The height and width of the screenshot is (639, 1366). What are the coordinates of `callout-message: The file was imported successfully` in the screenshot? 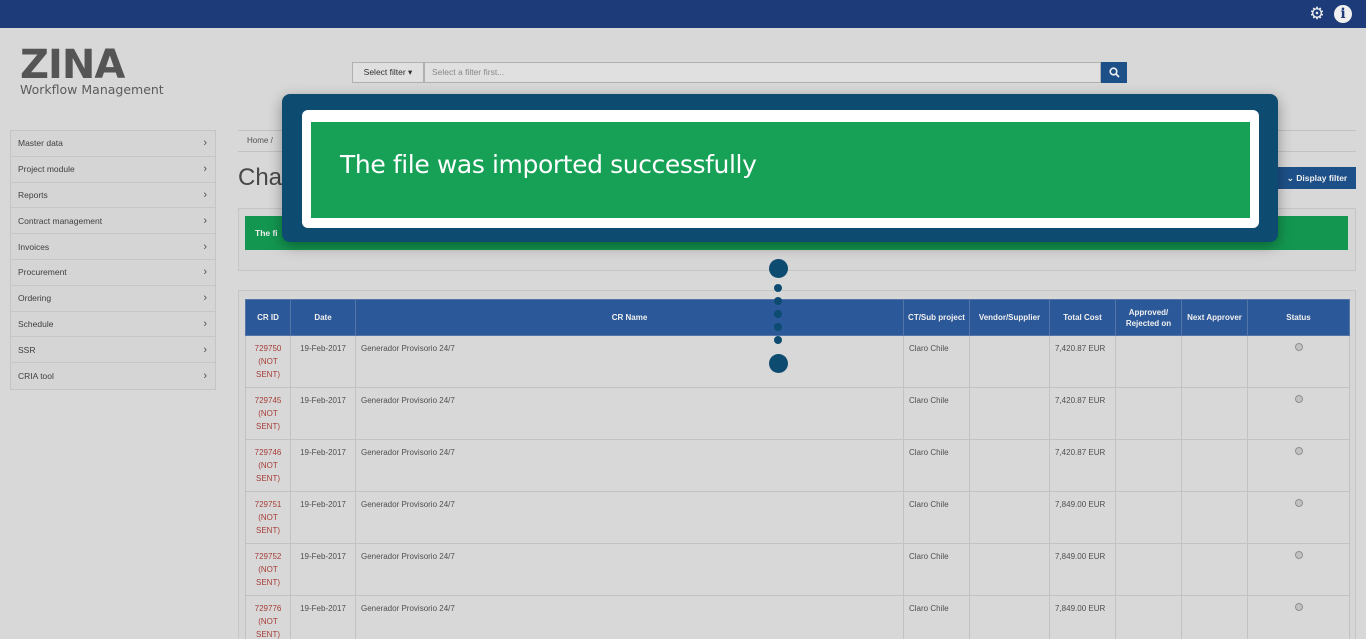 It's located at (548, 164).